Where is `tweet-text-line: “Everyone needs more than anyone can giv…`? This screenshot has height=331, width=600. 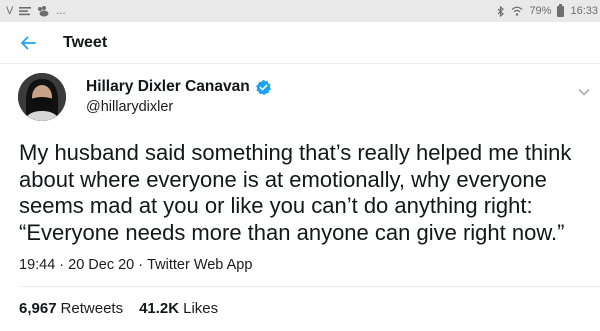
tweet-text-line: “Everyone needs more than anyone can giv… is located at coordinates (292, 232).